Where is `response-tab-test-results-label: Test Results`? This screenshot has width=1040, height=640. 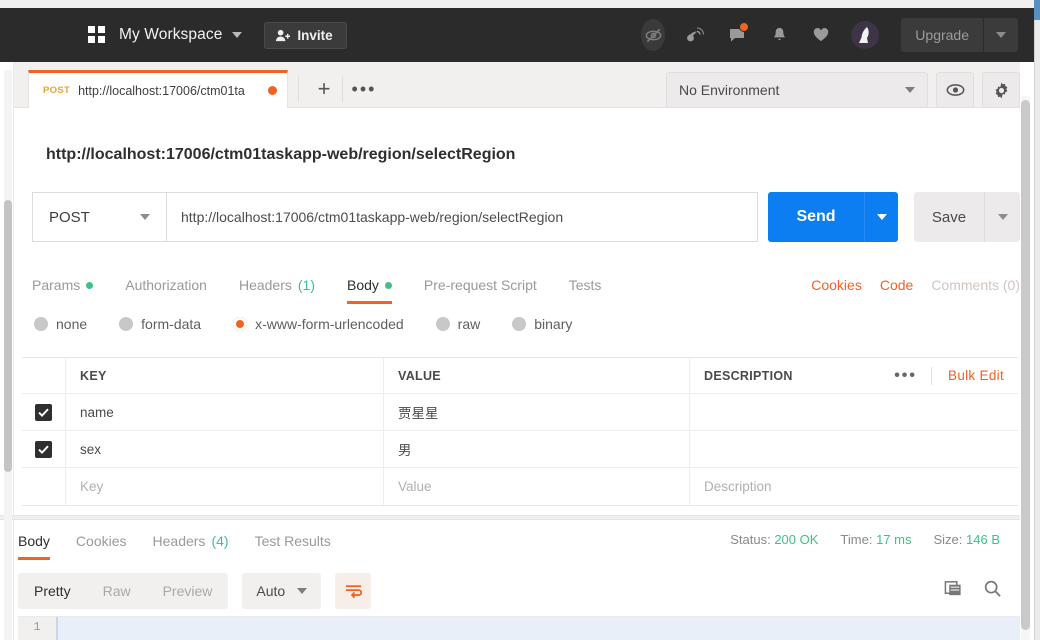 response-tab-test-results-label: Test Results is located at coordinates (292, 541).